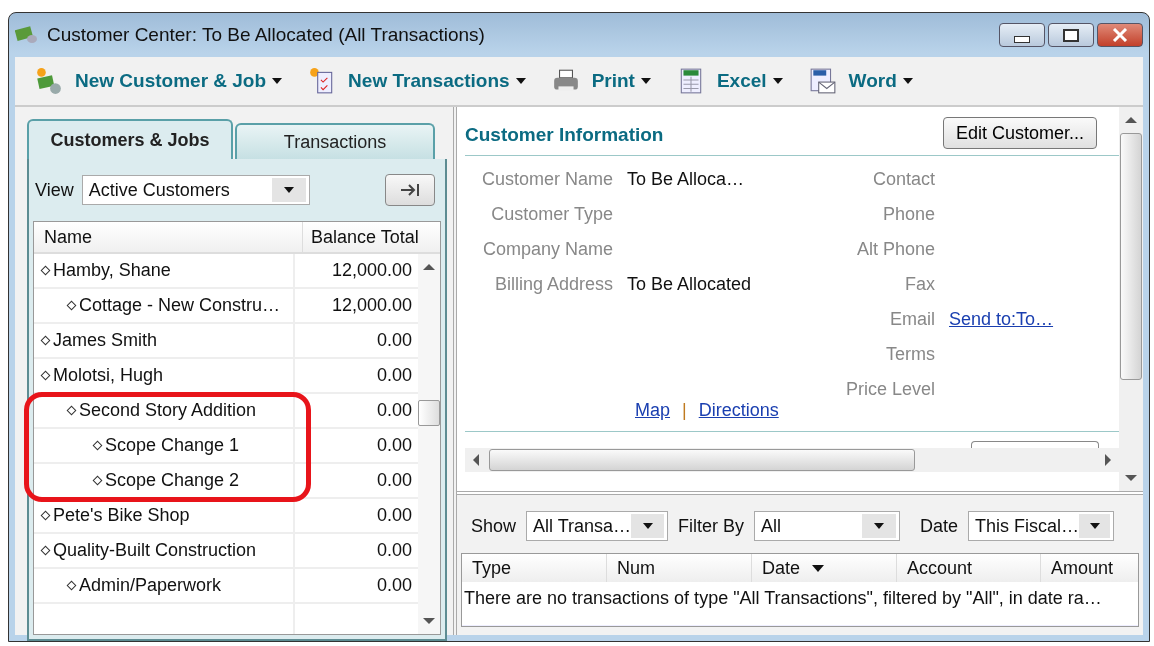  I want to click on field-label: Company Name, so click(547, 249).